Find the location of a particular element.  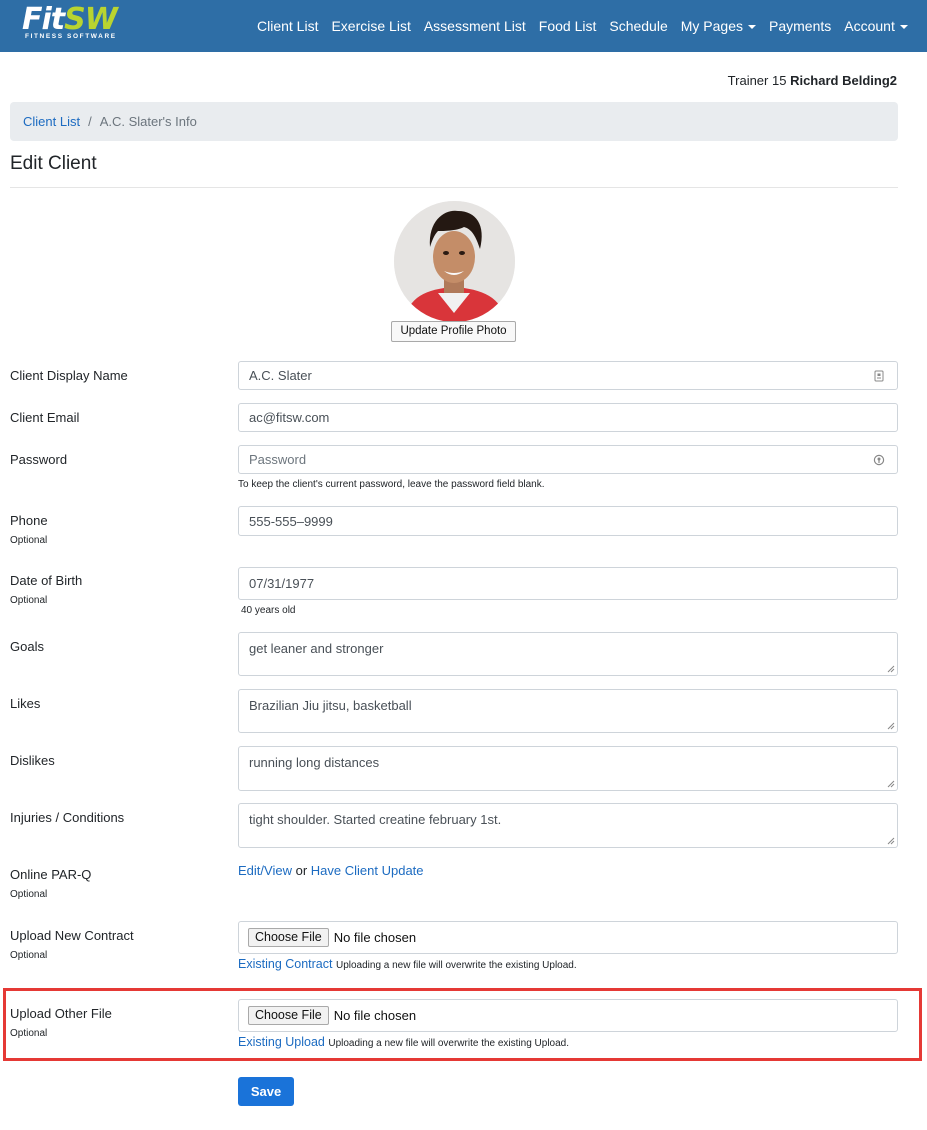

dislikes-textarea: running long distances is located at coordinates (568, 768).